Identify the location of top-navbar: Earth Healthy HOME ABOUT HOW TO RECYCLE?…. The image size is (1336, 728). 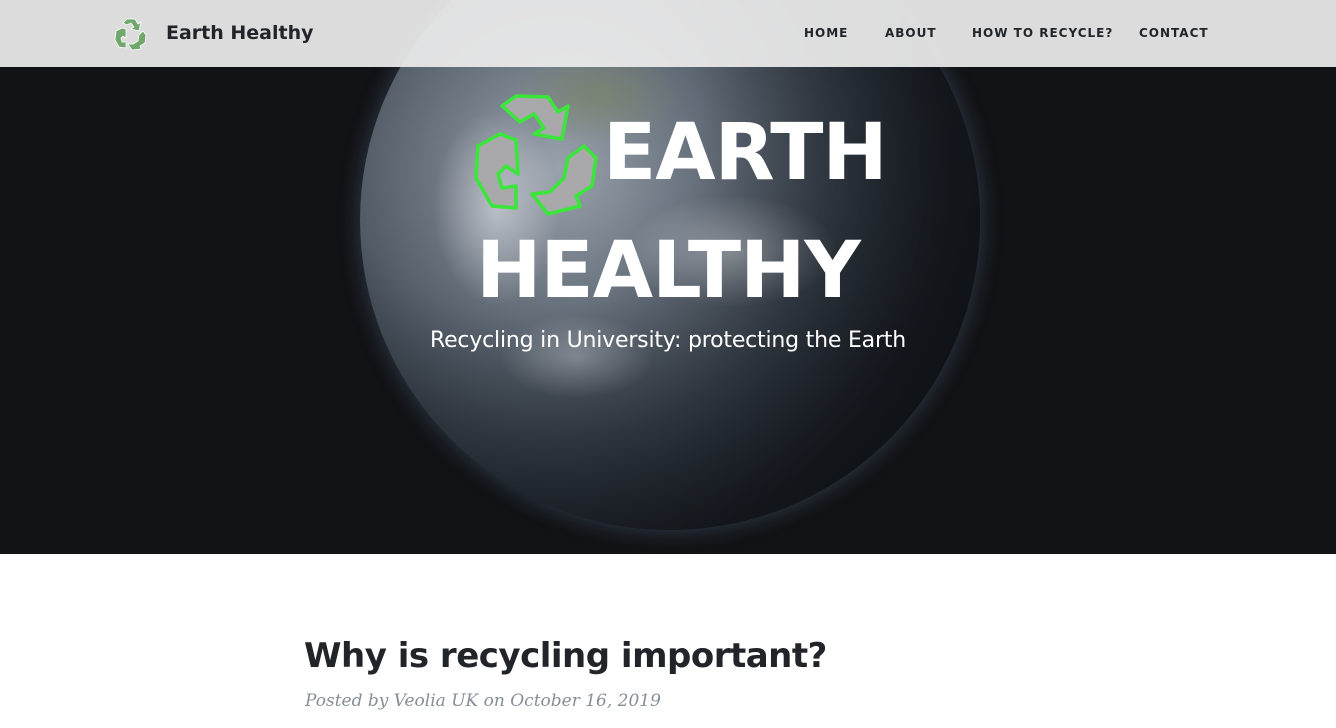
(668, 33).